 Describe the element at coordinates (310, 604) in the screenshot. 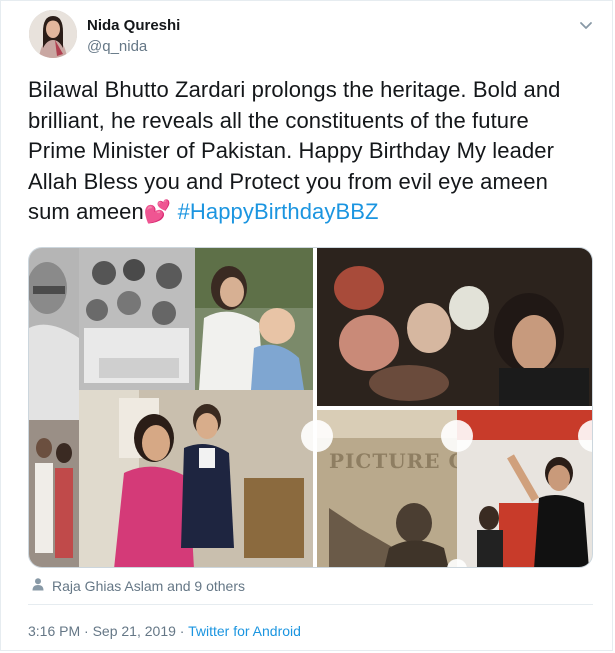

I see `divider` at that location.